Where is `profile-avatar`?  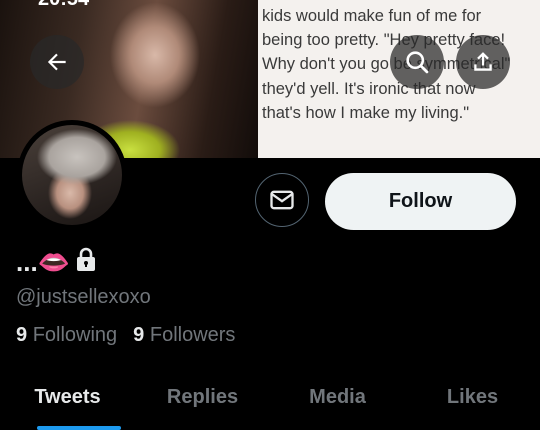
profile-avatar is located at coordinates (72, 175).